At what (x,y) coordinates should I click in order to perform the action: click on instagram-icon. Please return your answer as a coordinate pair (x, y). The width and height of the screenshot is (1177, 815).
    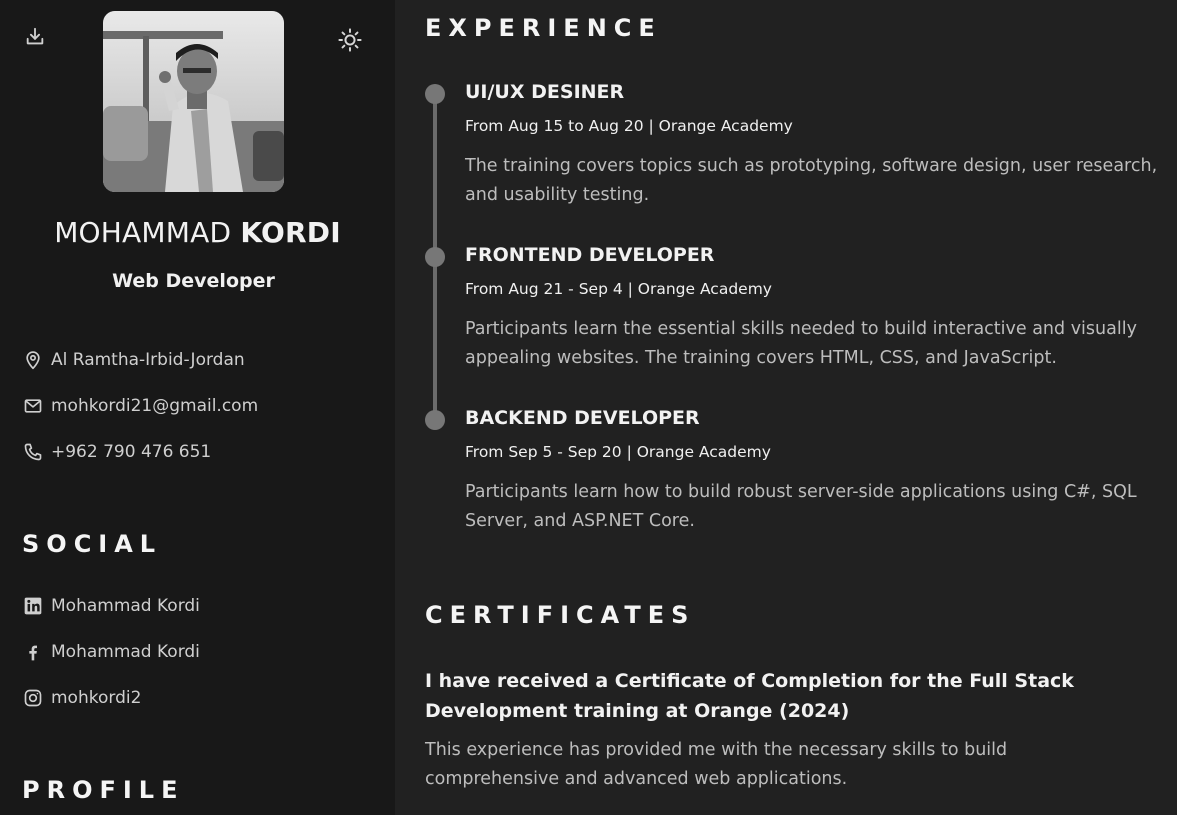
    Looking at the image, I should click on (33, 698).